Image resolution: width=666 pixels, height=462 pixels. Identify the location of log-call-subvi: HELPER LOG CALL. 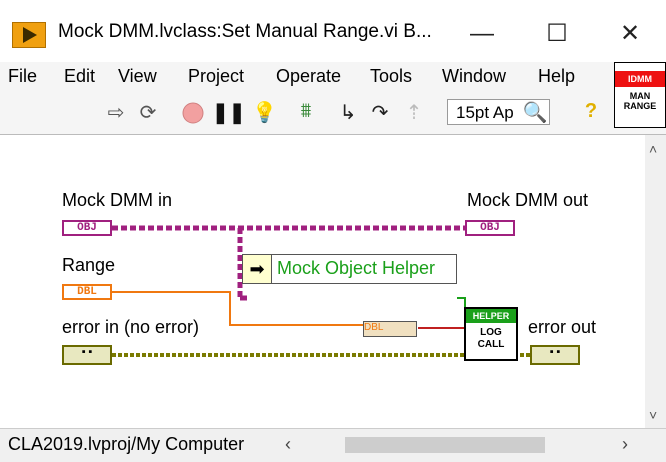
(491, 334).